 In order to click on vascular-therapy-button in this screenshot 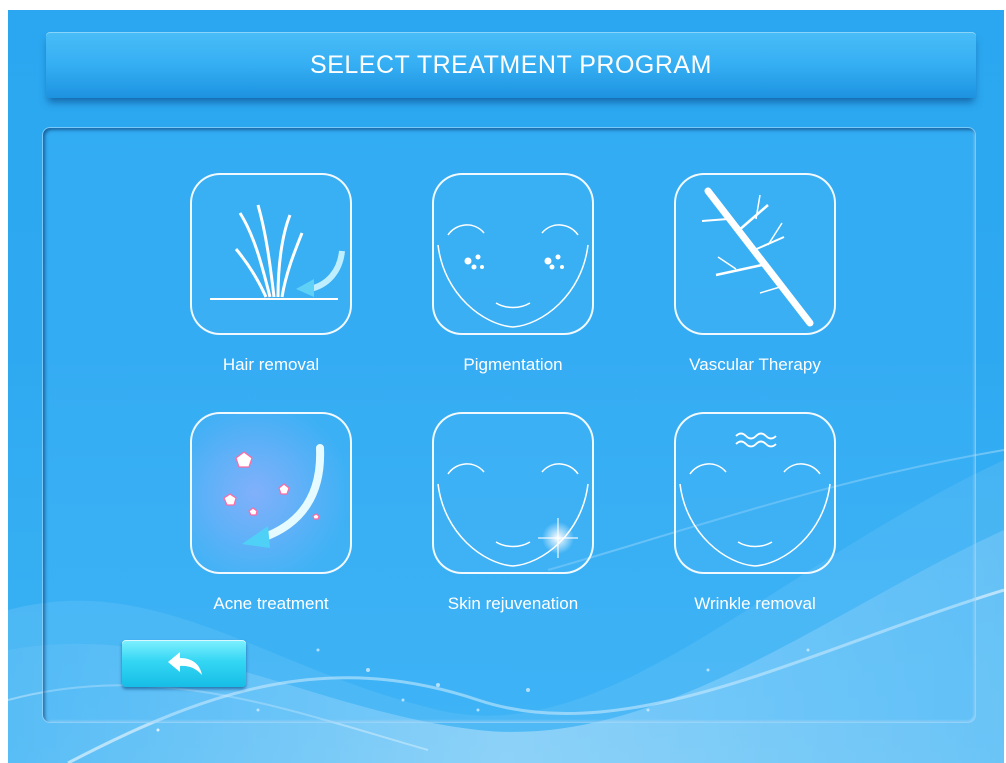, I will do `click(755, 254)`.